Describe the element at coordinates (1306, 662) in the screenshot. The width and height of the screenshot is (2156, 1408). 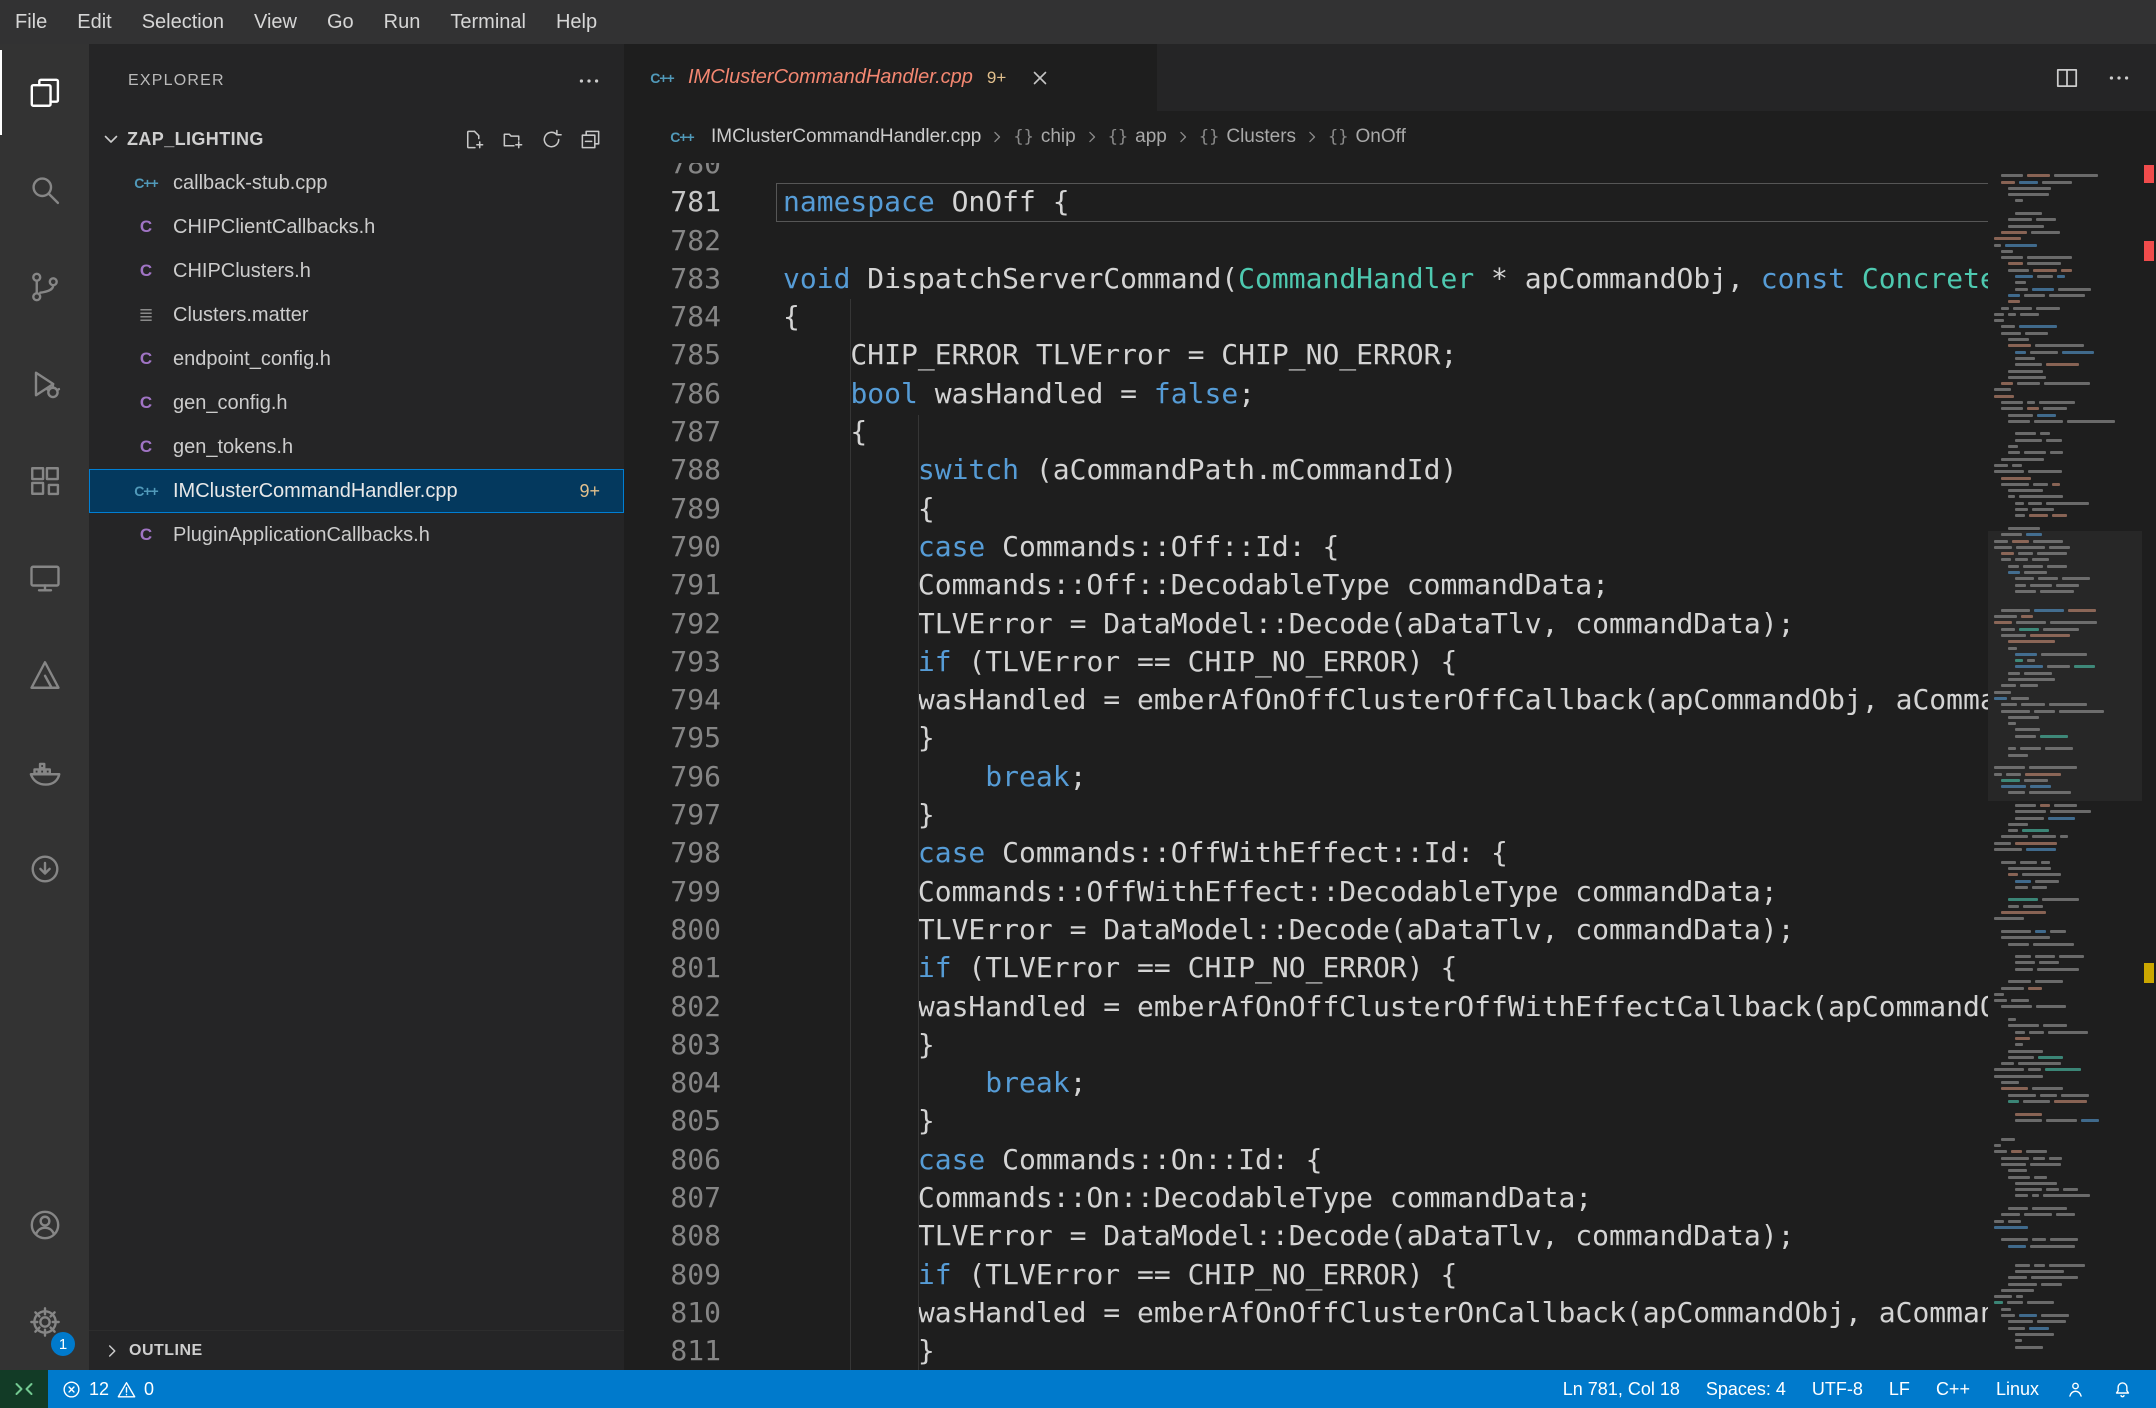
I see `code-line-793: 793 if (TLVError == CHIP_NO_ERROR) {` at that location.